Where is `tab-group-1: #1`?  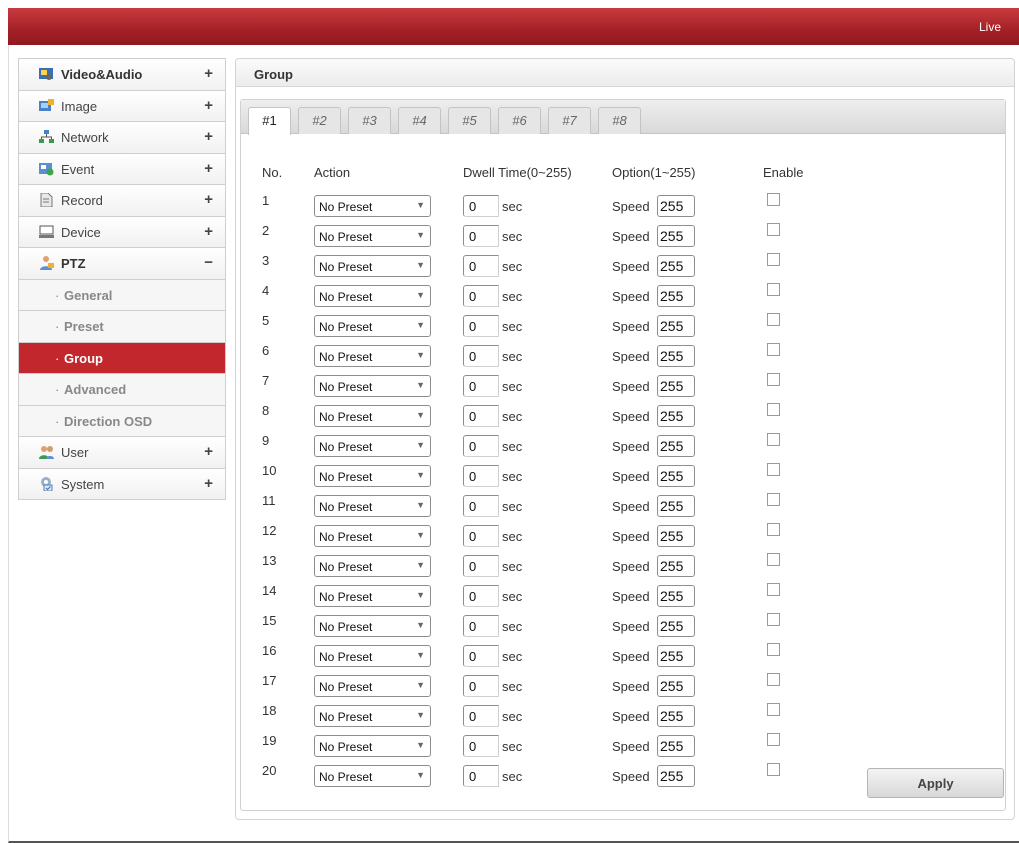
tab-group-1: #1 is located at coordinates (269, 121).